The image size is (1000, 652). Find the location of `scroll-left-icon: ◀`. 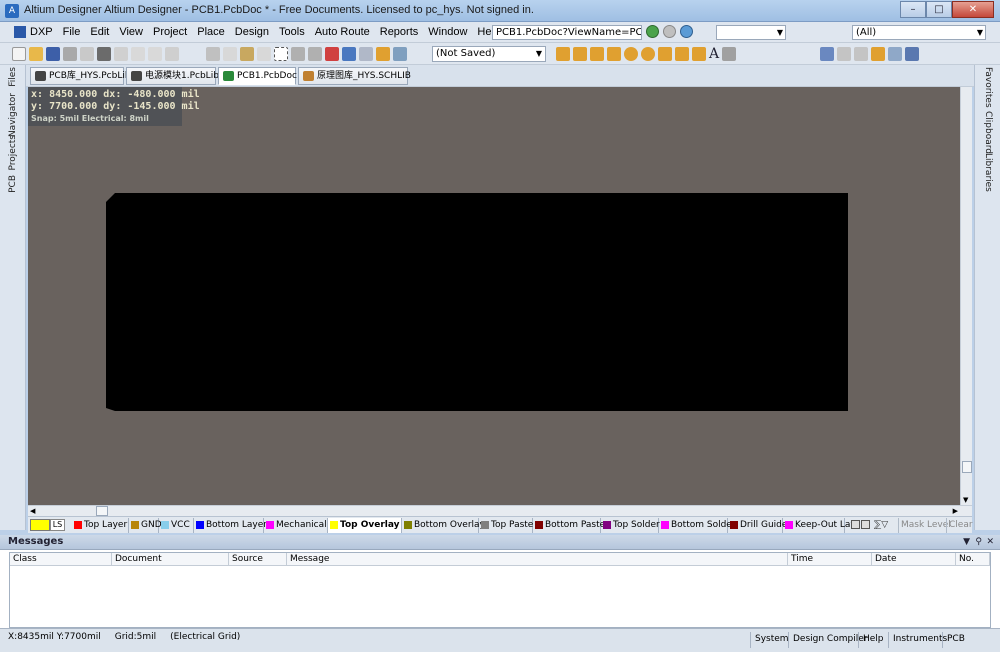

scroll-left-icon: ◀ is located at coordinates (32, 511).